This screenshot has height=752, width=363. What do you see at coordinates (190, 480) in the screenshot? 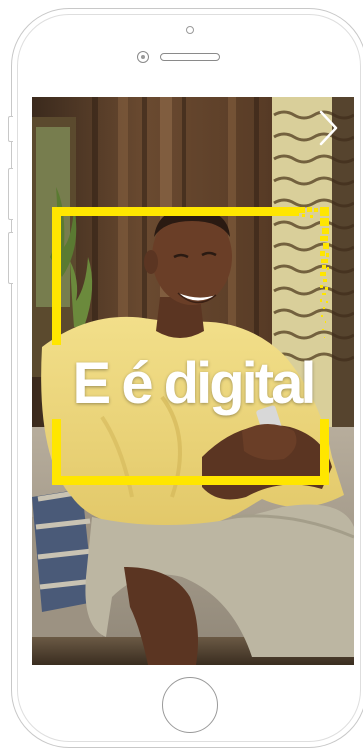
I see `frame-bottom-edge` at bounding box center [190, 480].